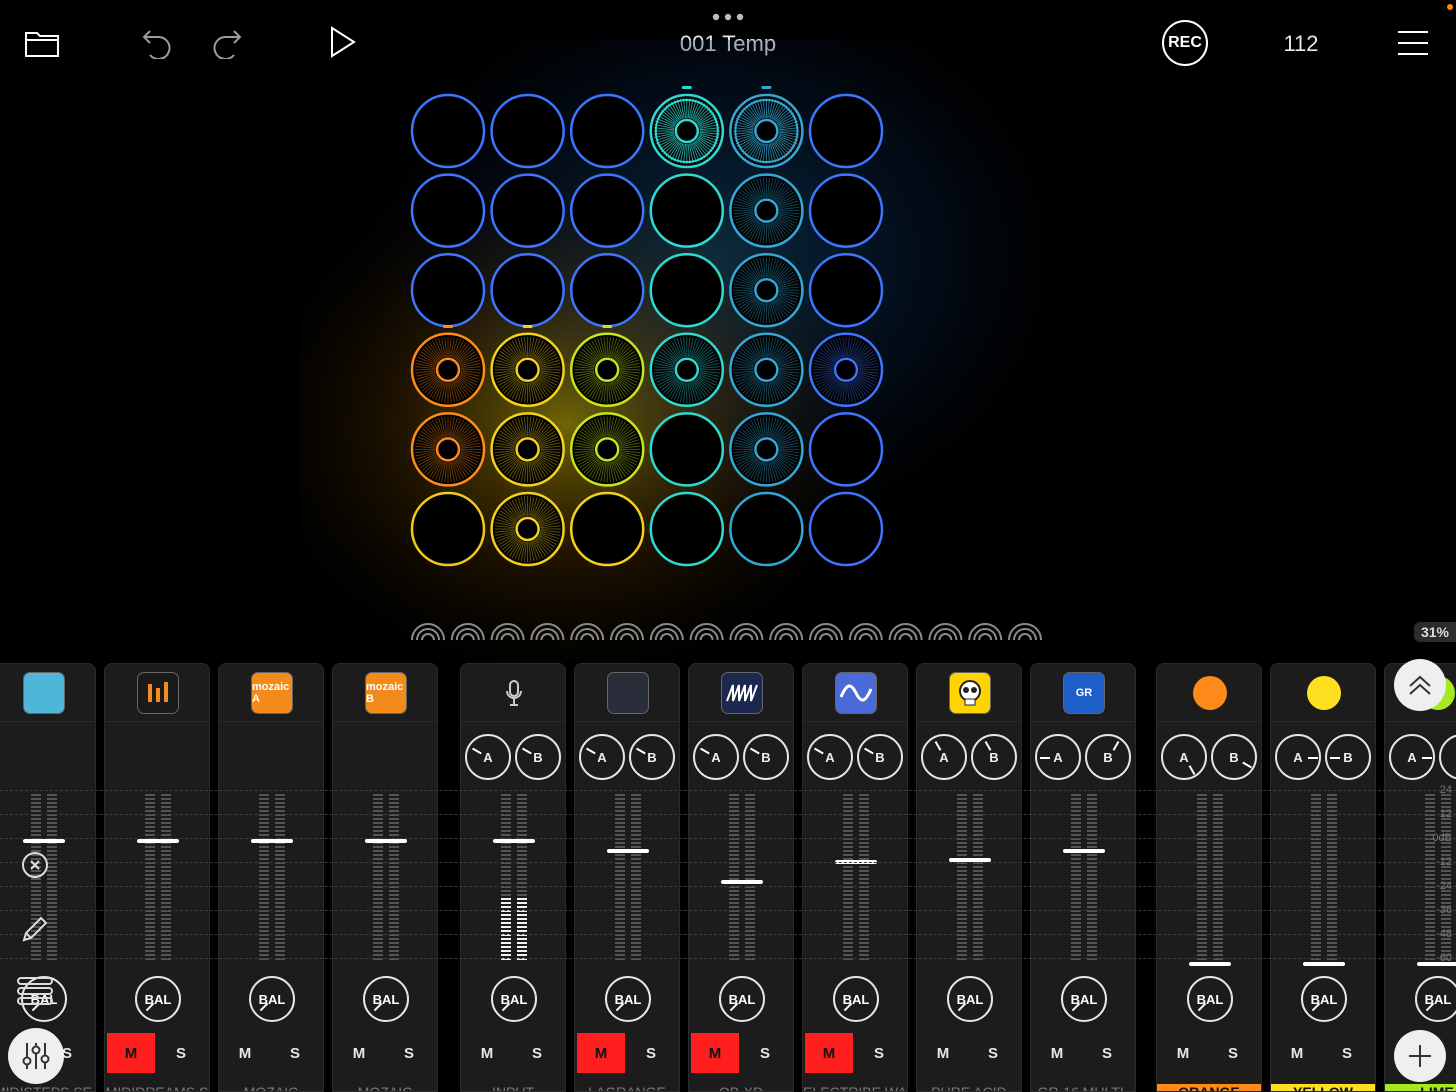 Image resolution: width=1456 pixels, height=1092 pixels. I want to click on zoom-badge: 31%, so click(1435, 632).